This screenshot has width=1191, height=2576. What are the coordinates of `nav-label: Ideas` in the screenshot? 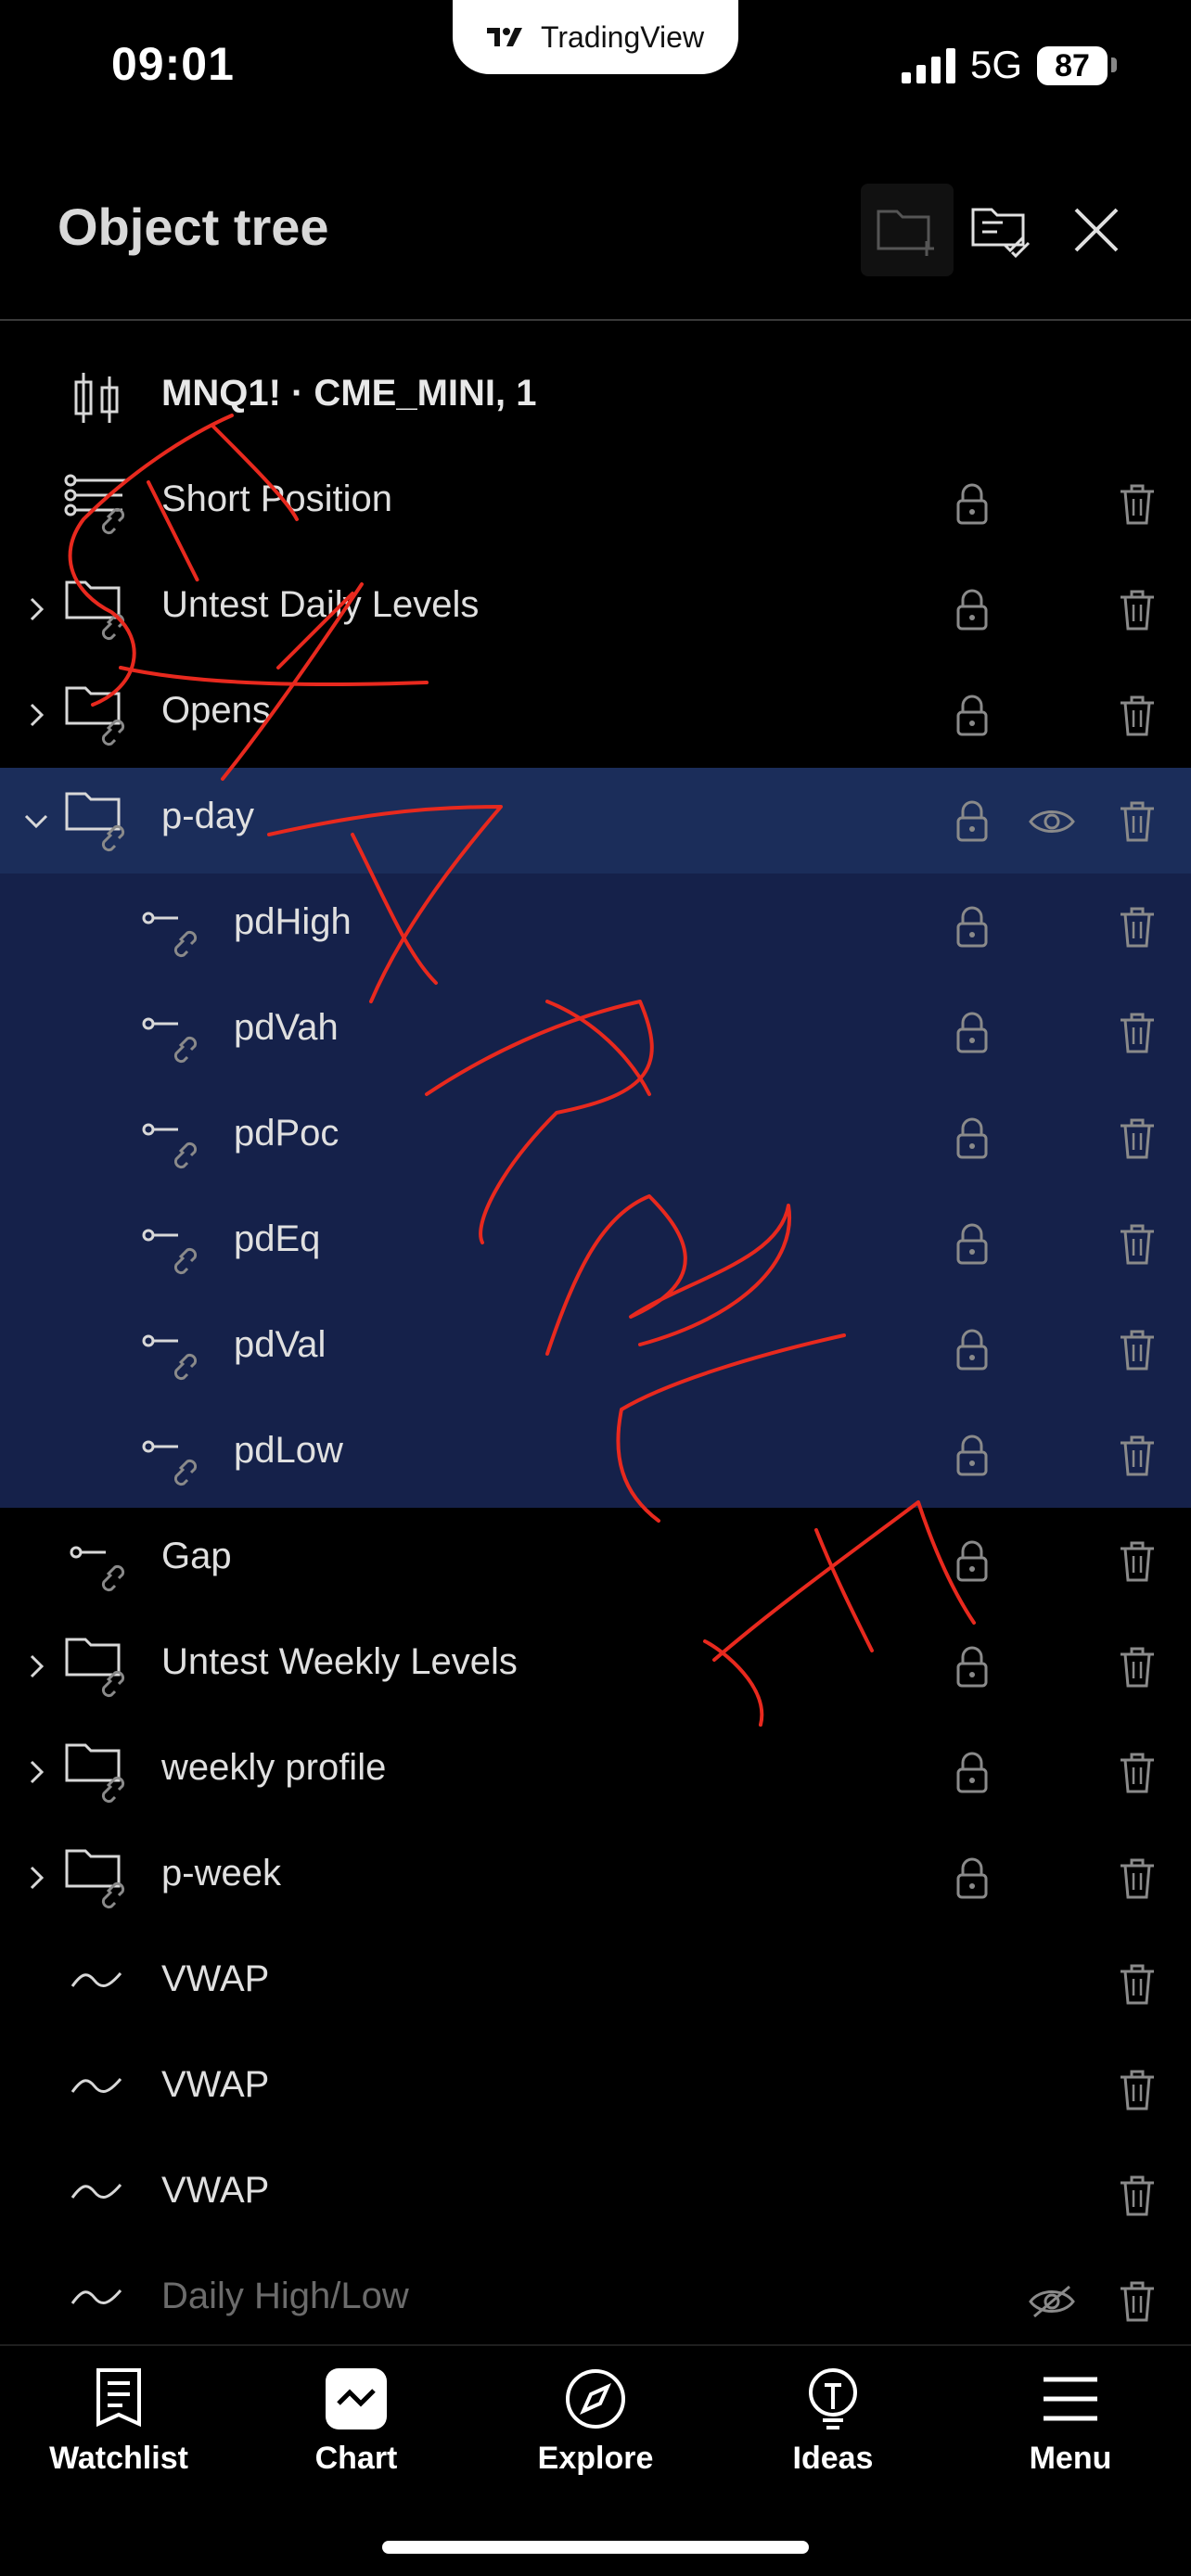 It's located at (833, 2459).